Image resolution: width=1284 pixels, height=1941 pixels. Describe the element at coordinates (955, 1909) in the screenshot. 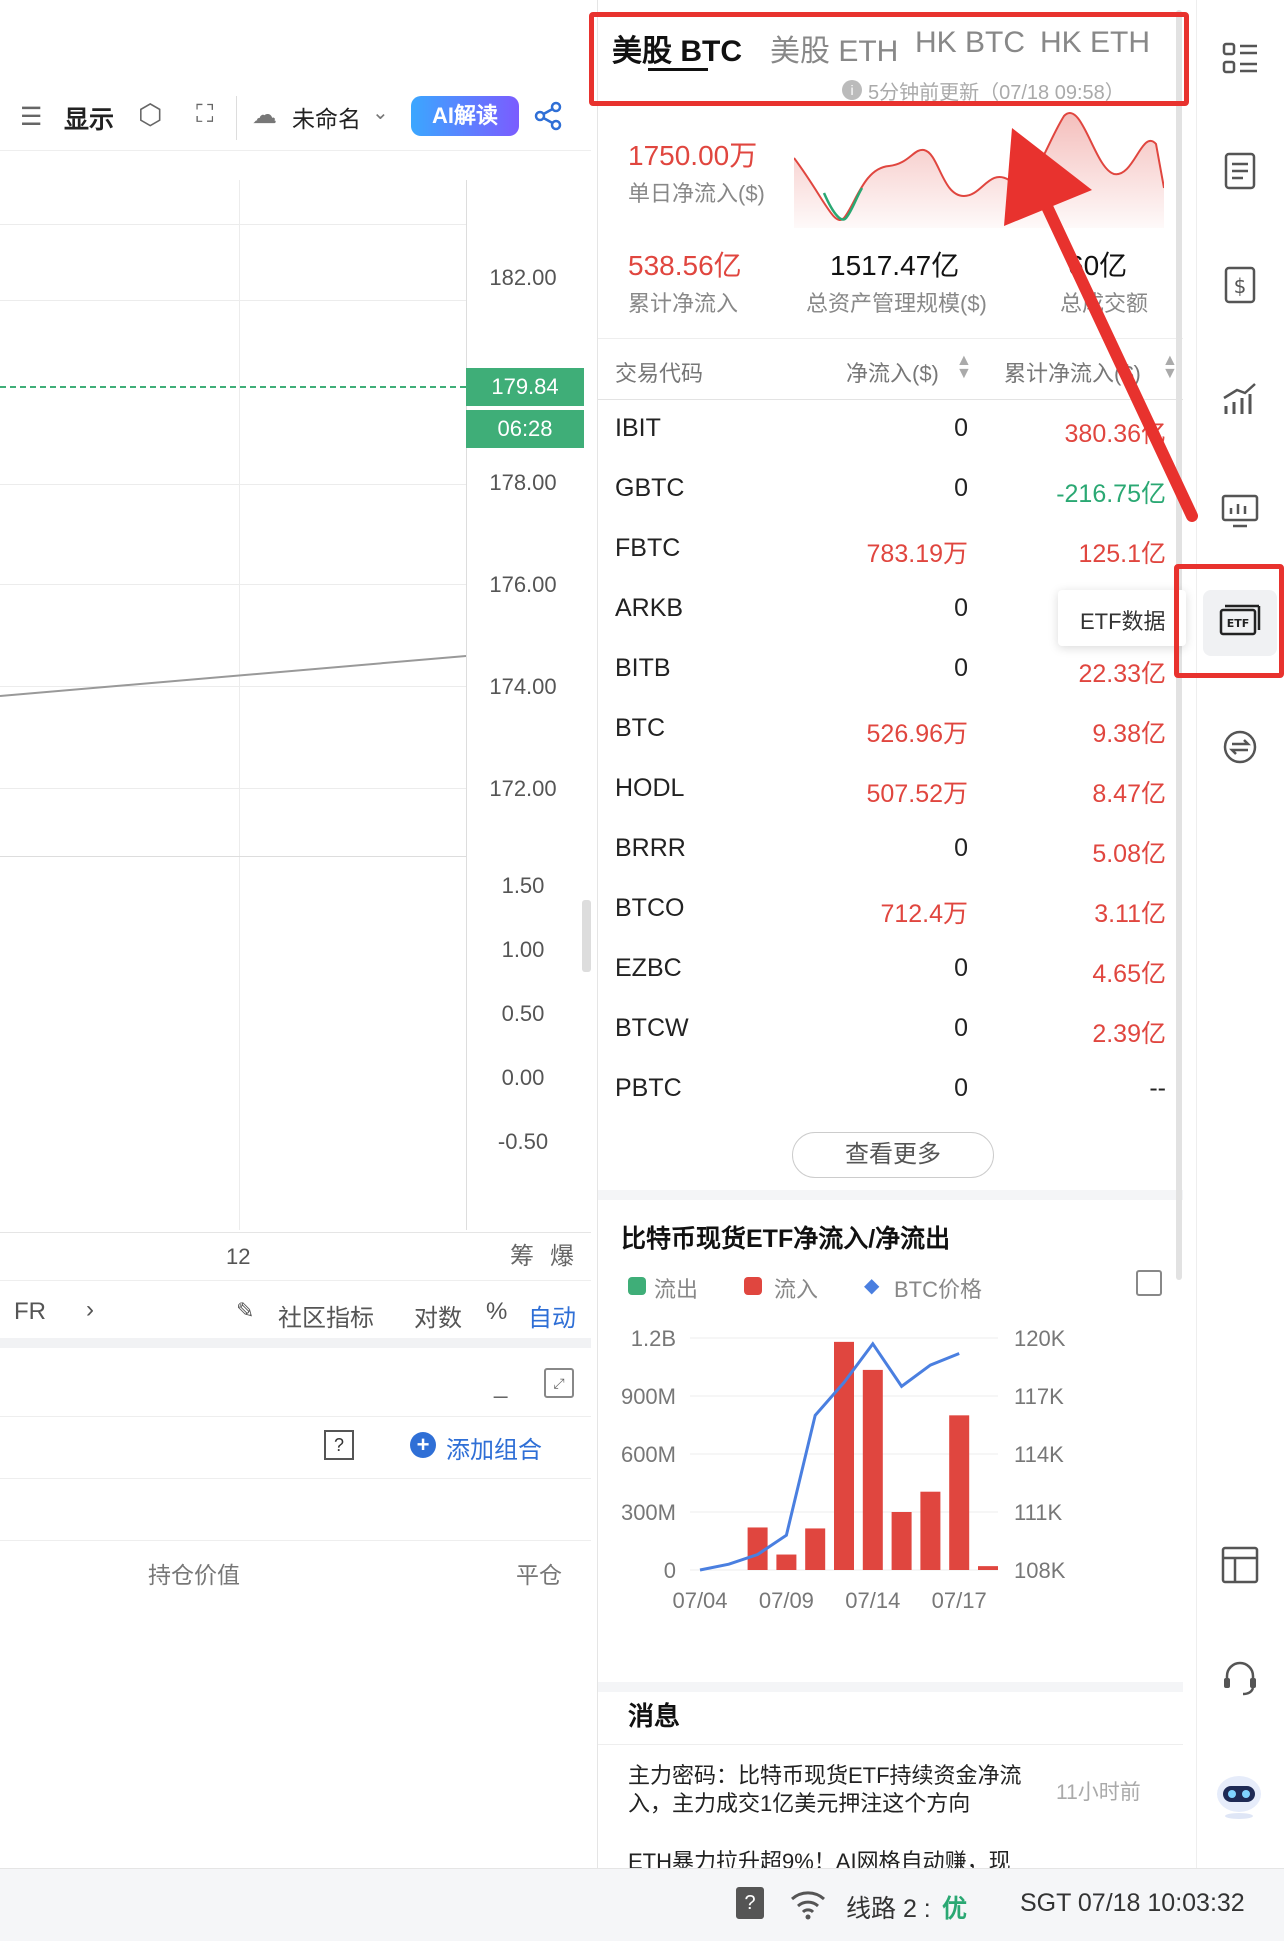

I see `connection-quality: 优` at that location.